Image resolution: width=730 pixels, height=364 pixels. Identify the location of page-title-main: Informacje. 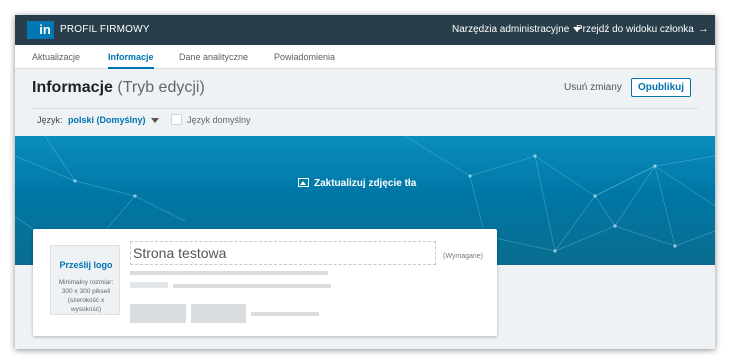
(72, 87).